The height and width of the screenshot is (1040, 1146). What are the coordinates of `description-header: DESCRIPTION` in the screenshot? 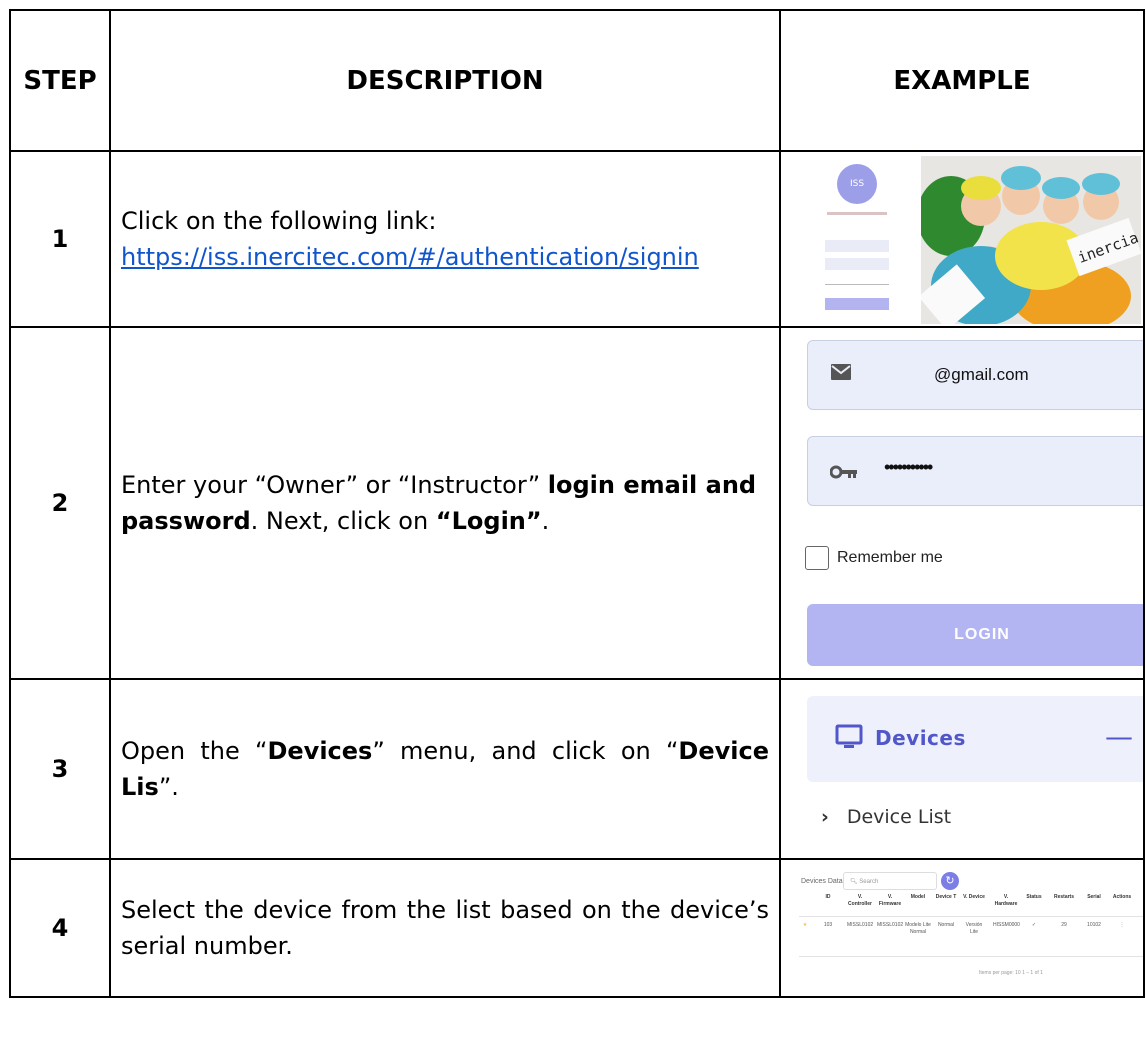 It's located at (445, 80).